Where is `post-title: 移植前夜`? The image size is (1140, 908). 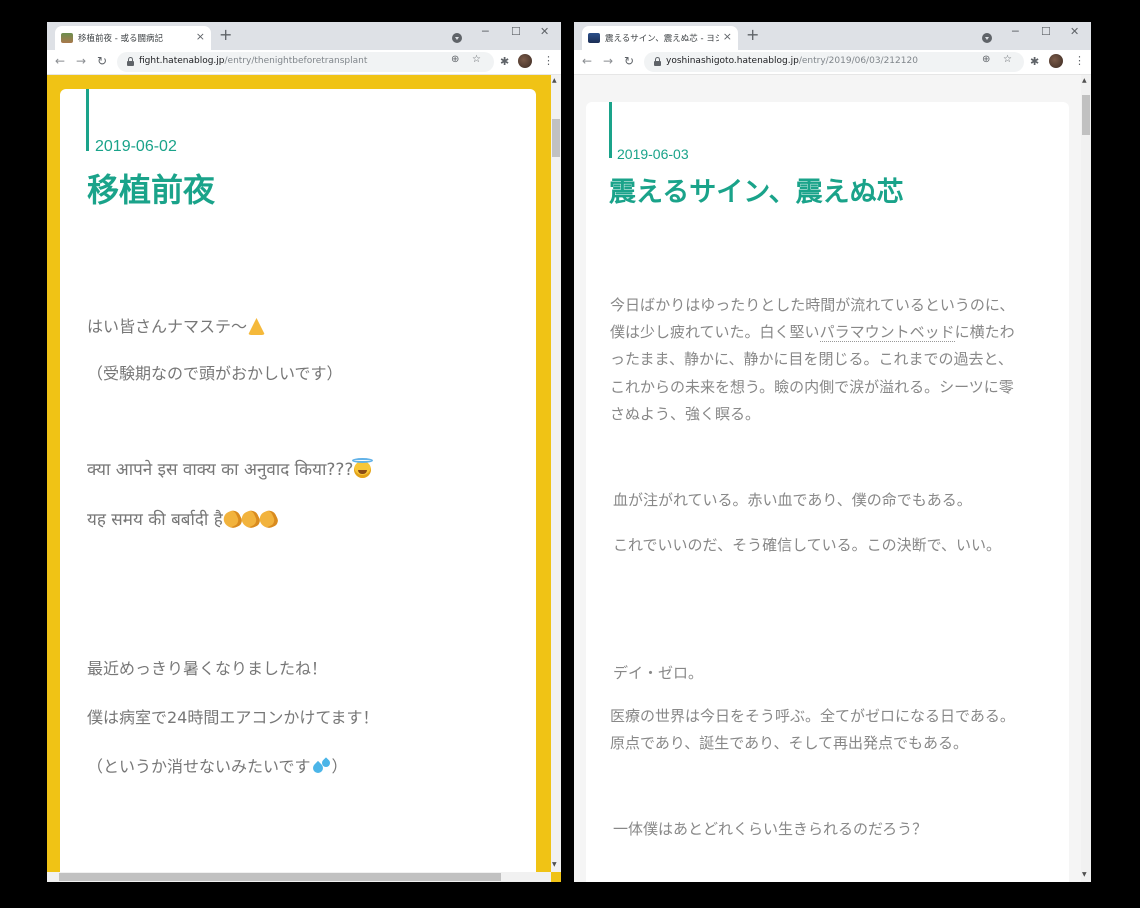 post-title: 移植前夜 is located at coordinates (151, 188).